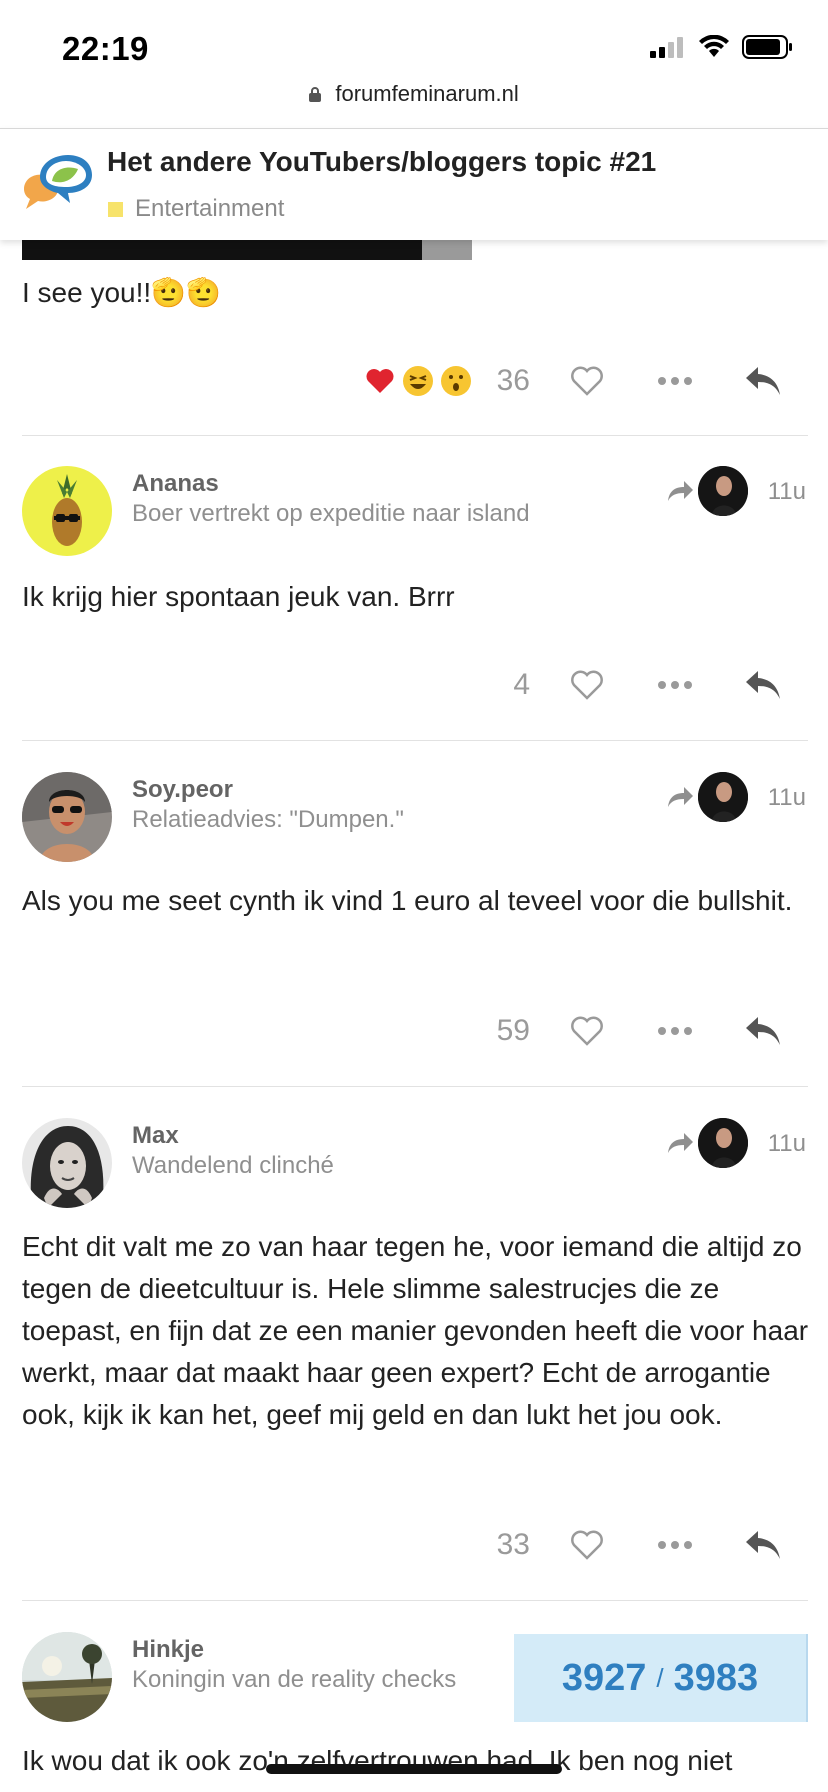 This screenshot has width=828, height=1792. Describe the element at coordinates (642, 1031) in the screenshot. I see `post-actions: 59` at that location.